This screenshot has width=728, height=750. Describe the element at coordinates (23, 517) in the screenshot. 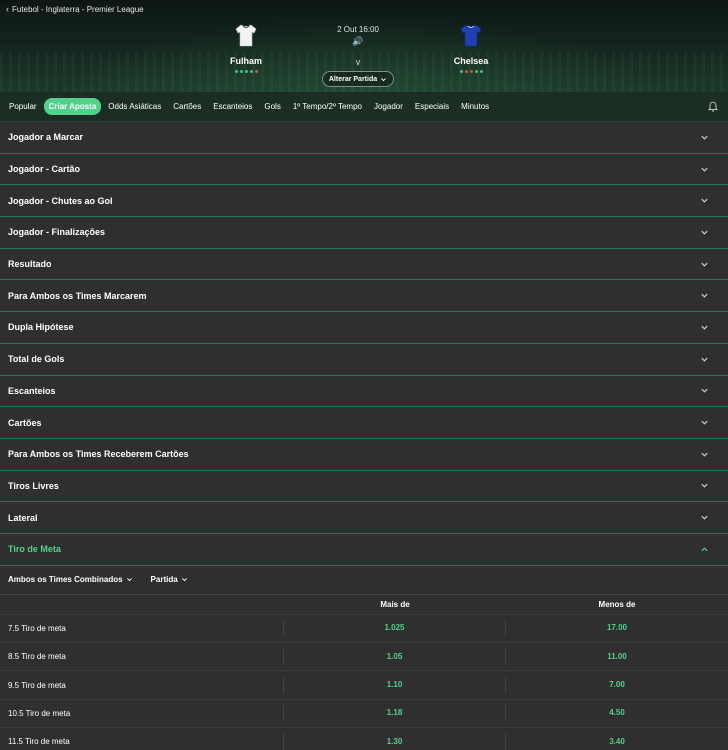

I see `market-label: Lateral` at that location.